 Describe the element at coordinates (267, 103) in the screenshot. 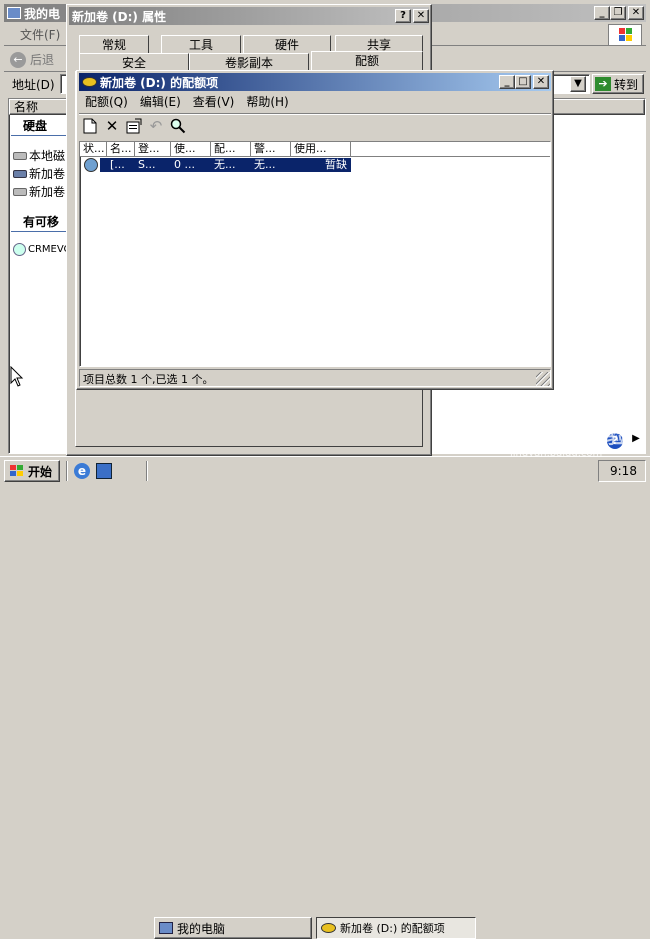

I see `menu-help: 帮助(H)` at that location.